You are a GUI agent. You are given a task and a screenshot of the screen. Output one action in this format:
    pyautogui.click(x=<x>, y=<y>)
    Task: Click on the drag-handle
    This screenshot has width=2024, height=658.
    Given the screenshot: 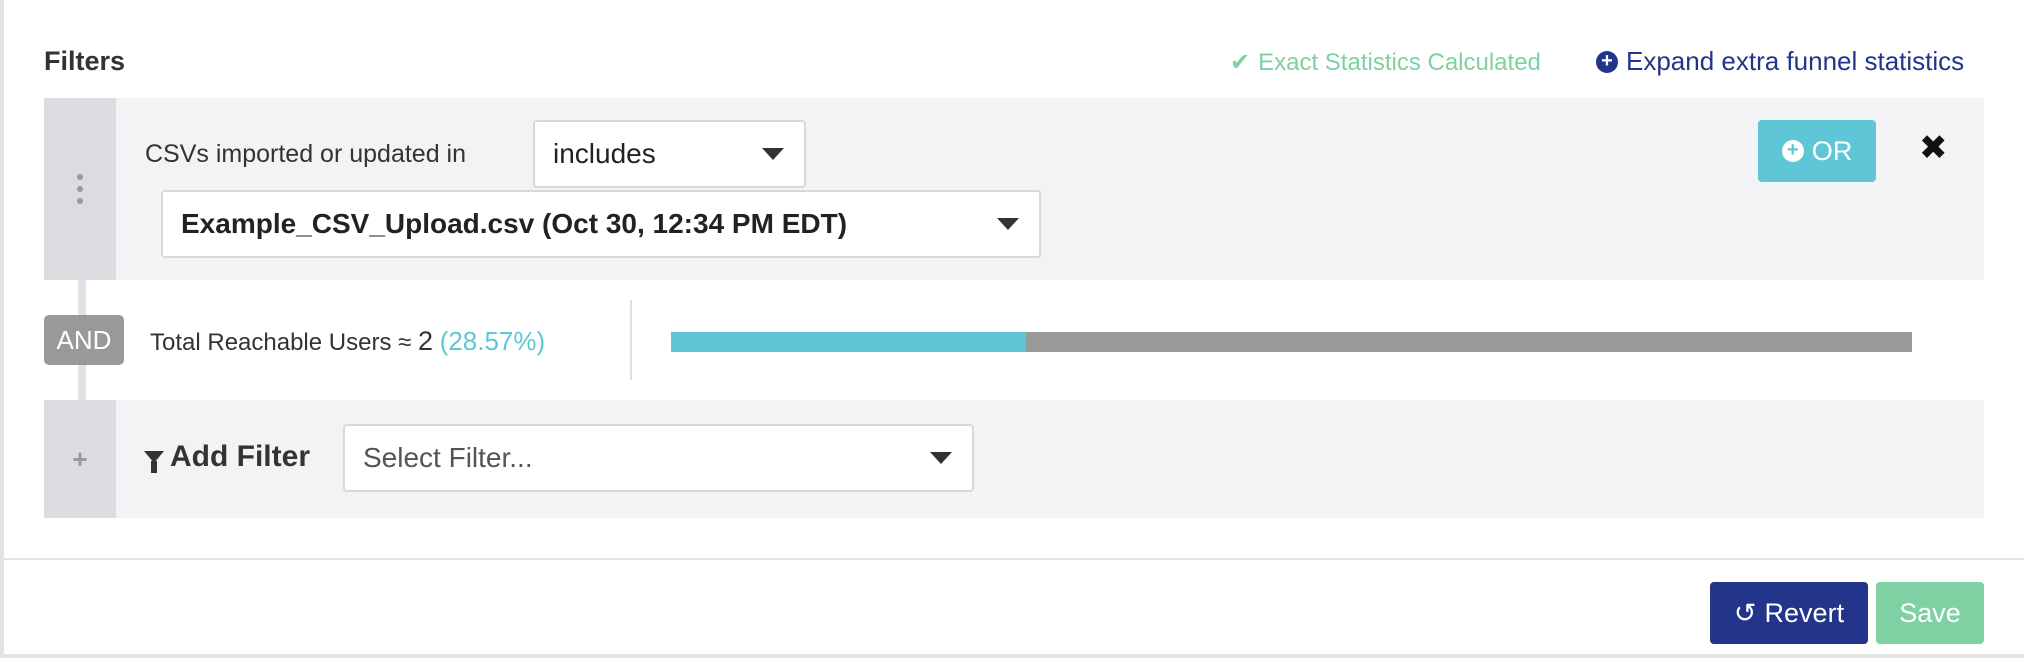 What is the action you would take?
    pyautogui.click(x=80, y=189)
    